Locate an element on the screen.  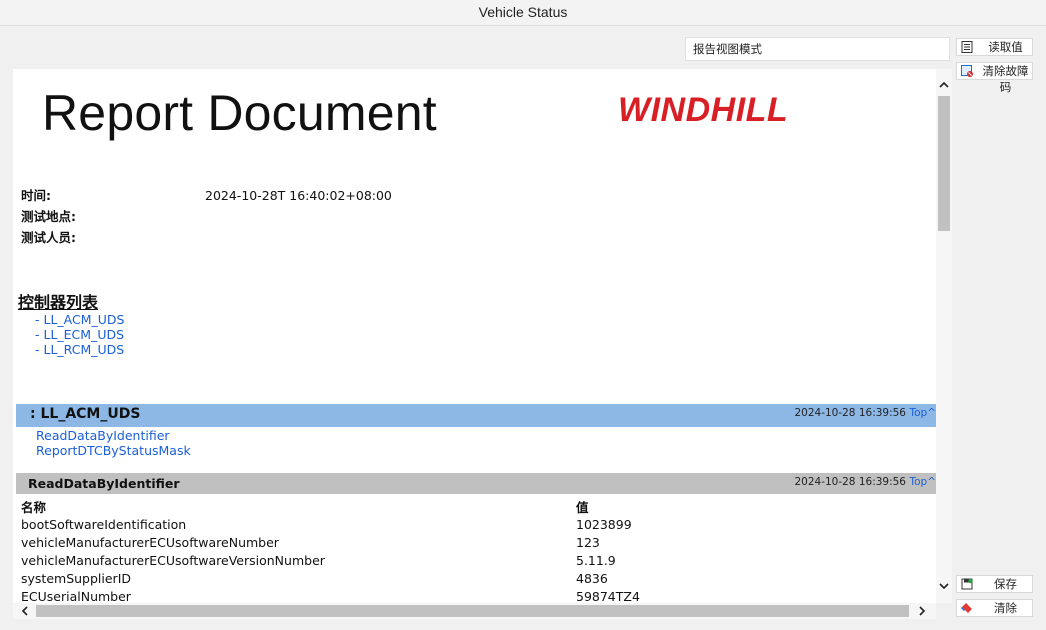
clear-button: 清除 is located at coordinates (994, 608).